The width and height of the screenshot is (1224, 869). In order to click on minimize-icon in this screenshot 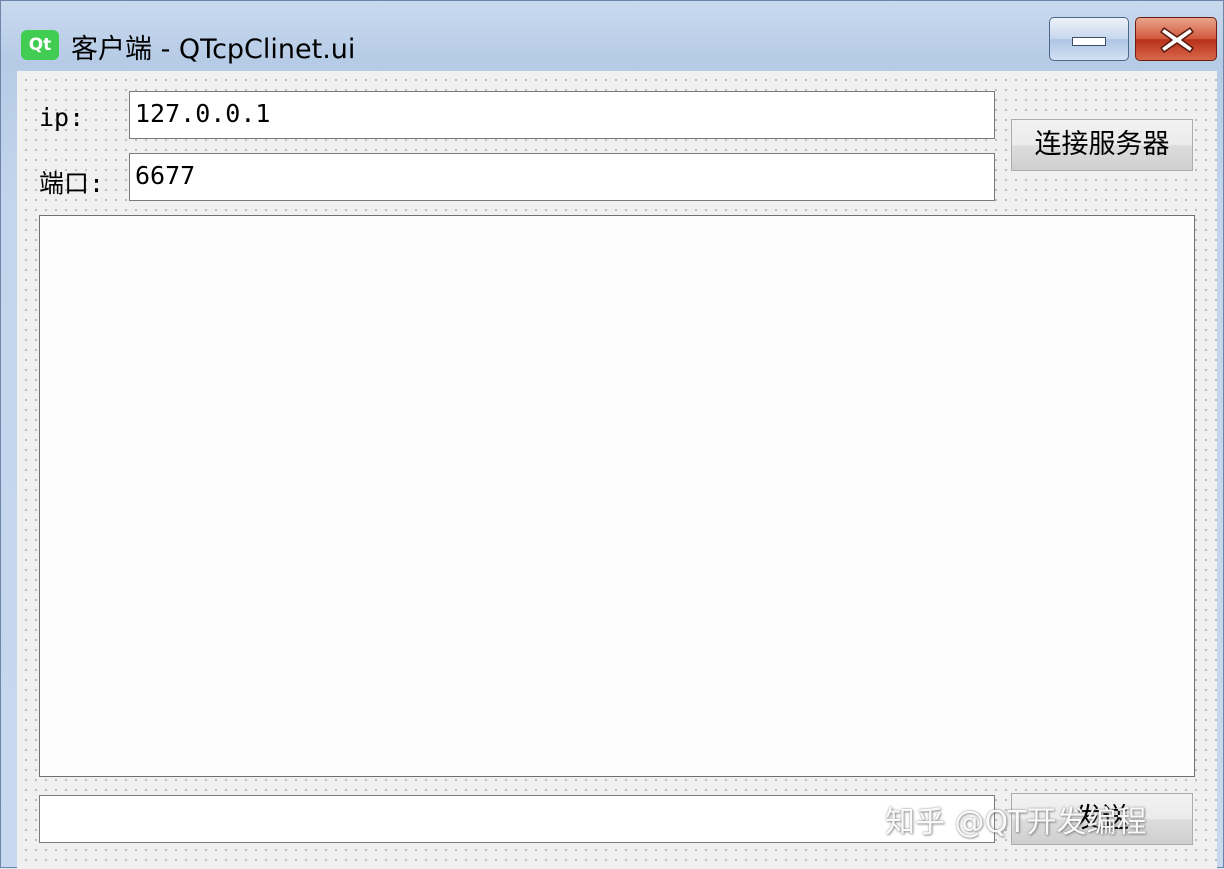, I will do `click(1089, 41)`.